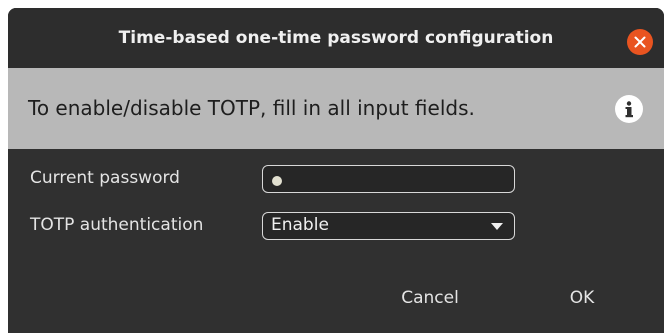 Image resolution: width=664 pixels, height=333 pixels. What do you see at coordinates (497, 226) in the screenshot?
I see `chevron-down-icon` at bounding box center [497, 226].